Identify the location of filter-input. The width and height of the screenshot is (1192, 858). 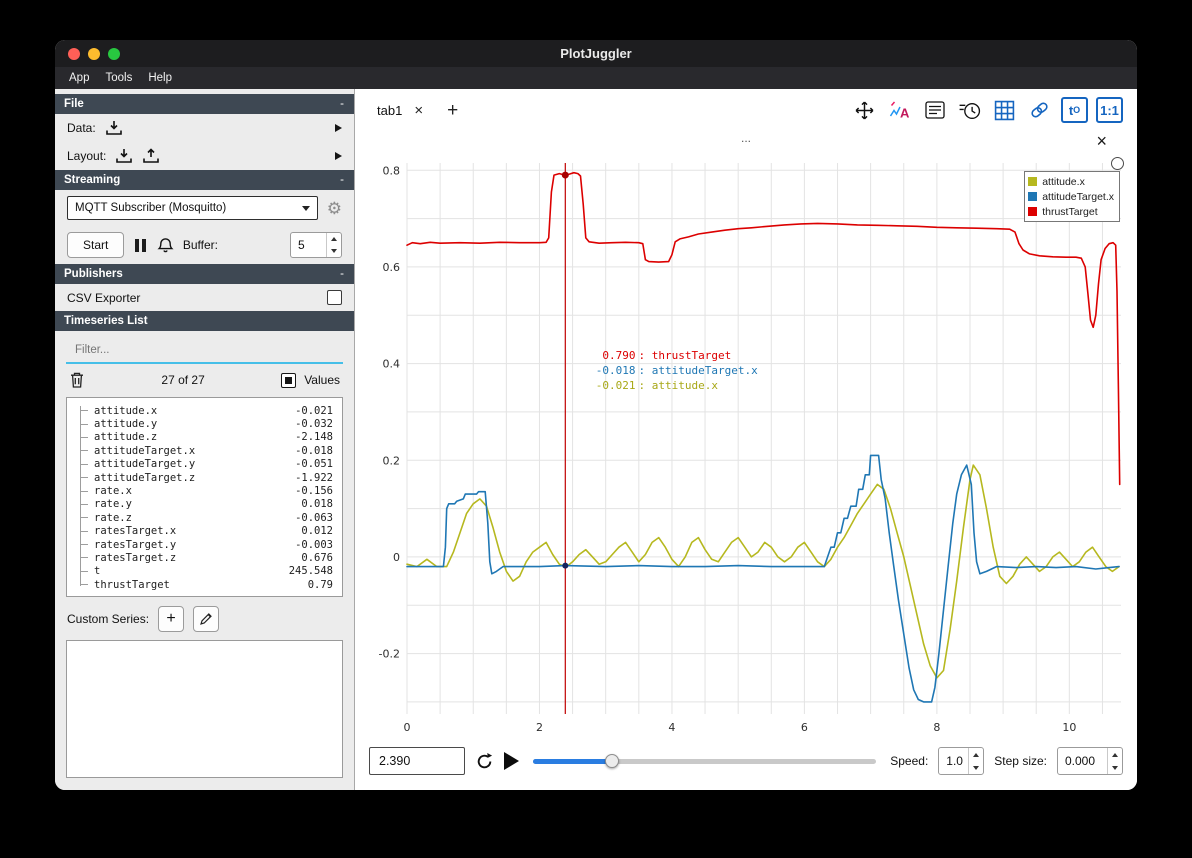
(204, 351).